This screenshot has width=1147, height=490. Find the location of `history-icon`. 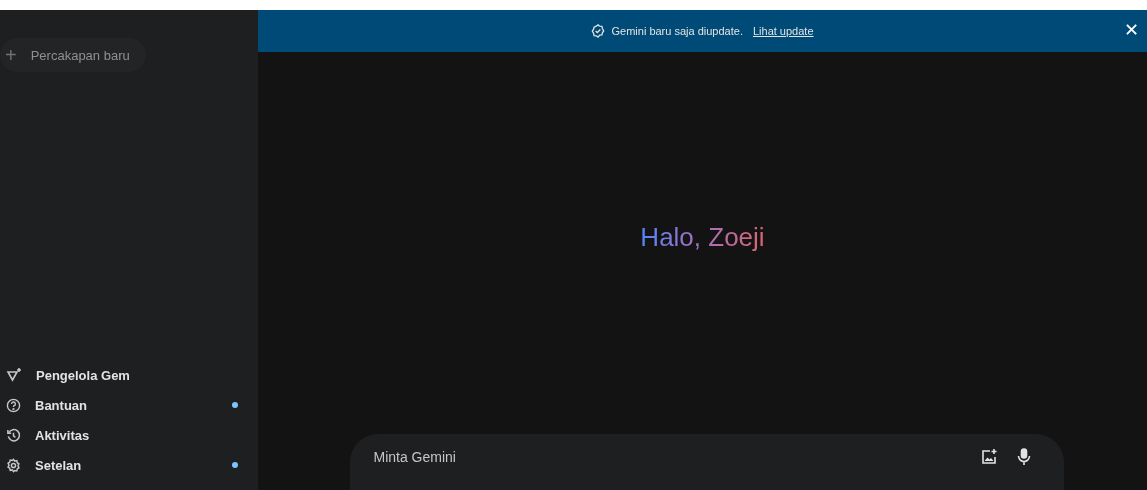

history-icon is located at coordinates (13, 435).